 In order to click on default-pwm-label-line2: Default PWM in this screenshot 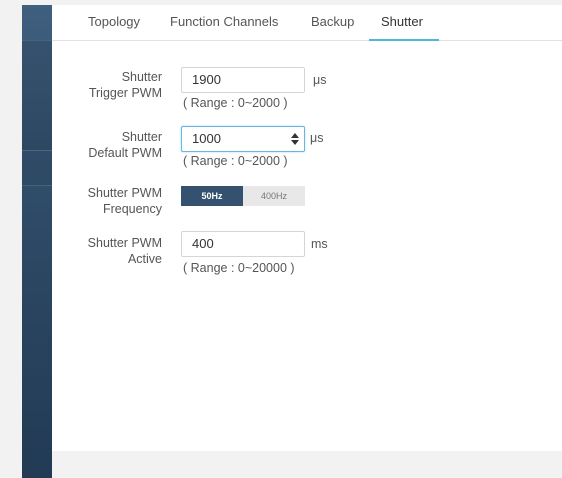, I will do `click(125, 153)`.